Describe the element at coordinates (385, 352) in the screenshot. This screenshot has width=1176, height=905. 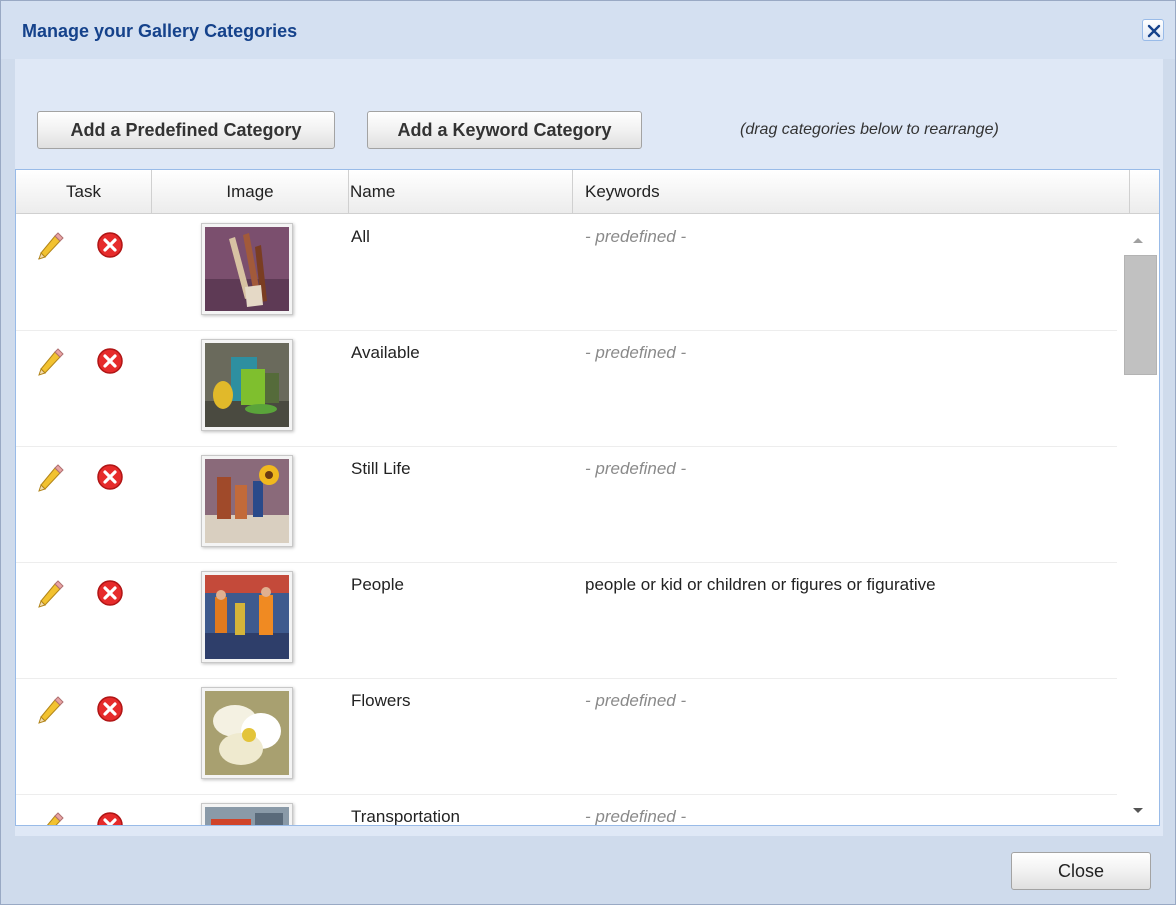
I see `category-name: Available` at that location.